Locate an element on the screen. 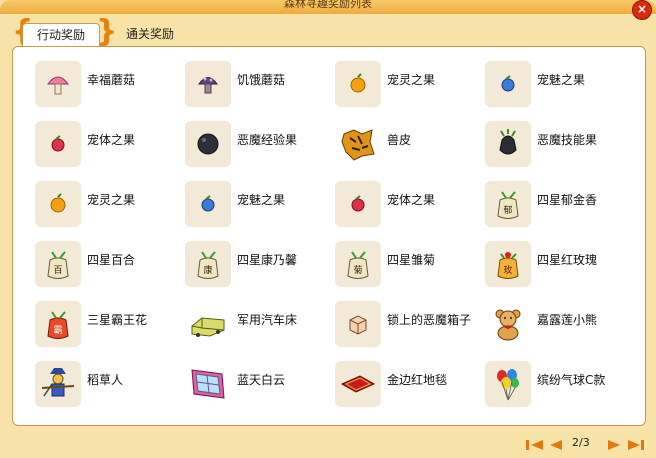  page-indicator: 2/3 is located at coordinates (581, 442).